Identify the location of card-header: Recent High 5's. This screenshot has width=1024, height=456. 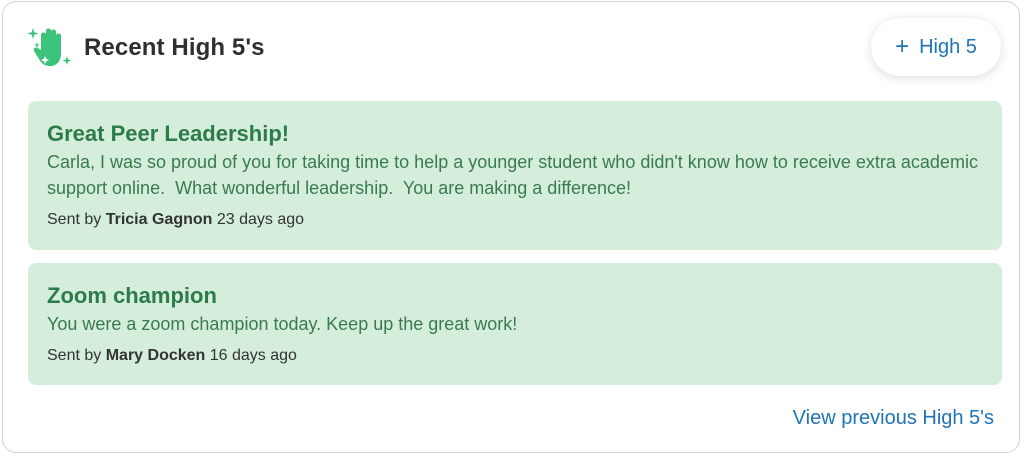
(146, 48).